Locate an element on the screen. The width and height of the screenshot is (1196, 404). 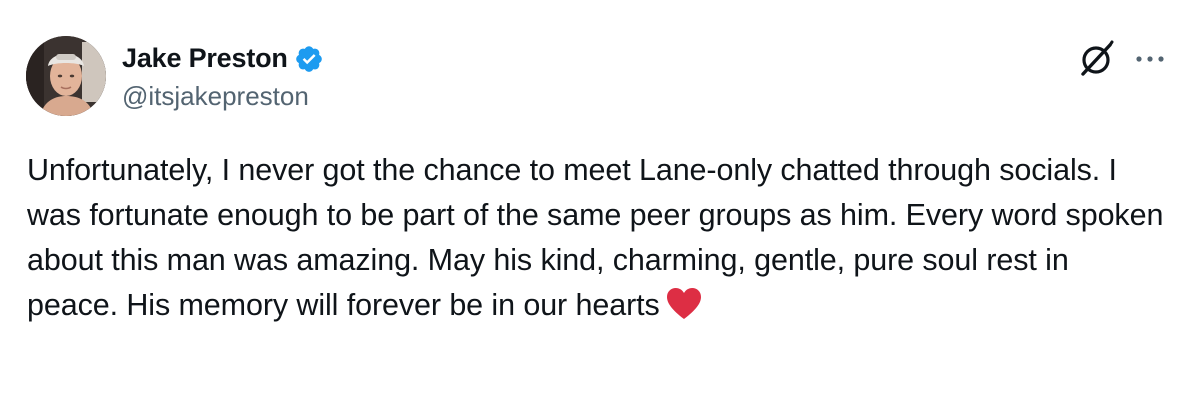
author-handle: @itsjakepreston is located at coordinates (223, 96).